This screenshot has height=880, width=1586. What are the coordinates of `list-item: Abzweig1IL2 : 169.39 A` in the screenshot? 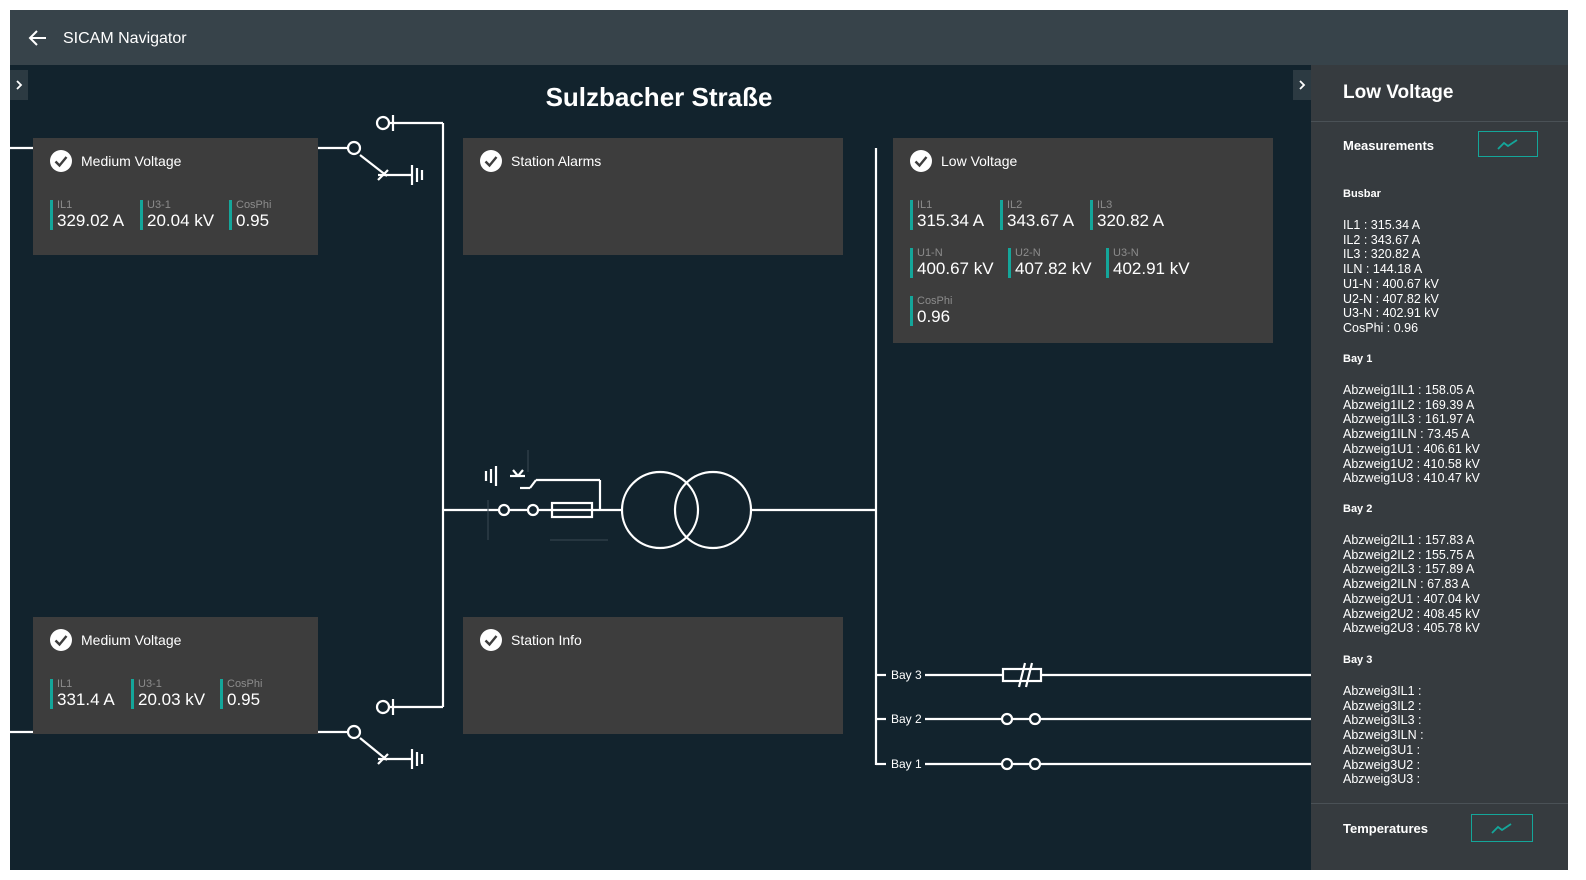 It's located at (1409, 404).